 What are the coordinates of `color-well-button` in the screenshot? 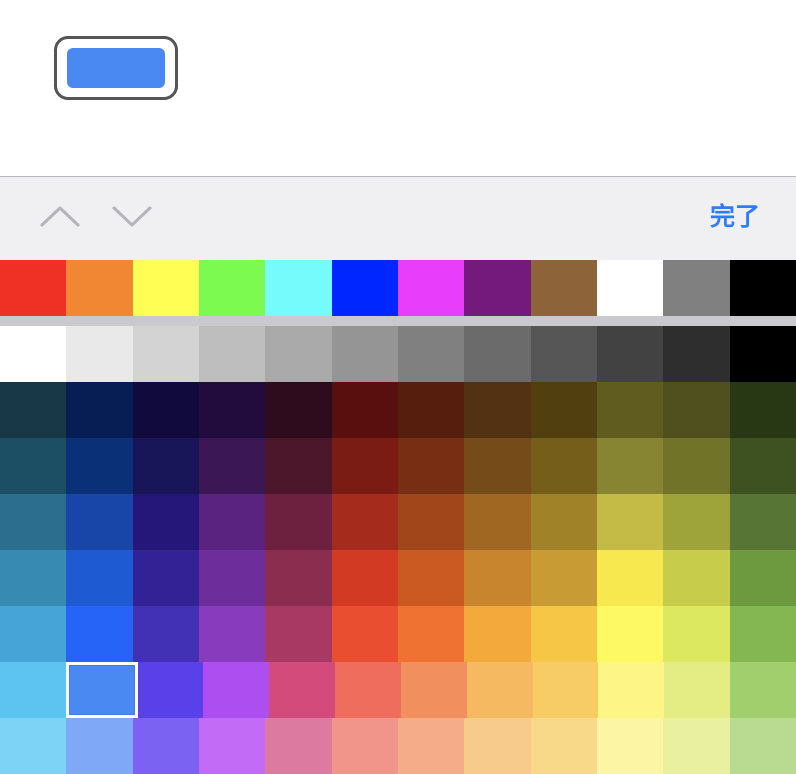 It's located at (116, 68).